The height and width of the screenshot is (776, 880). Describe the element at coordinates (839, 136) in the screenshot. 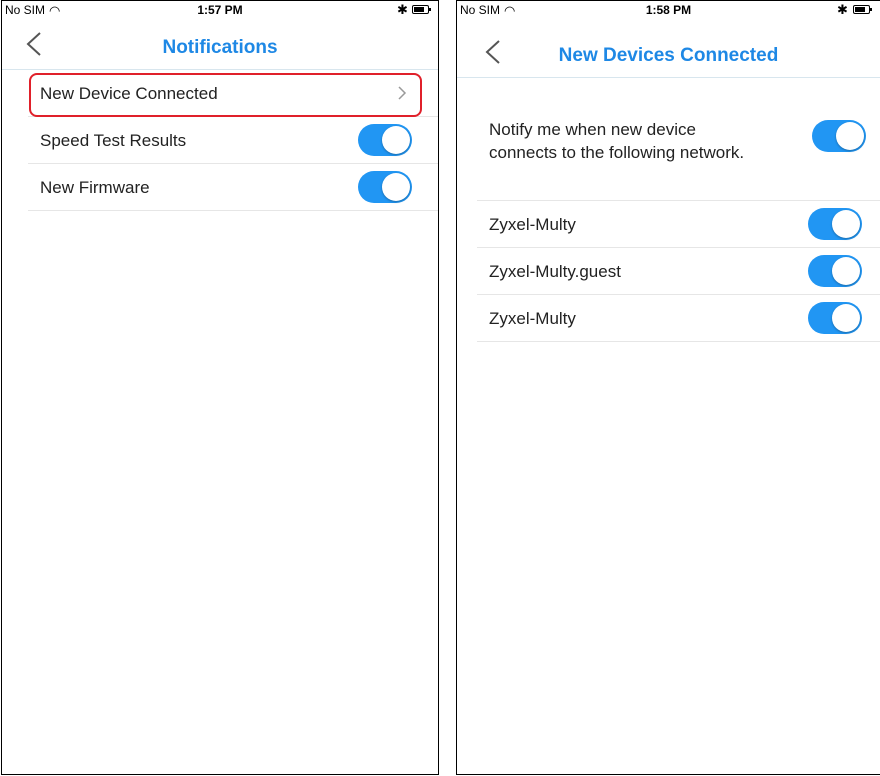

I see `notify-toggle` at that location.